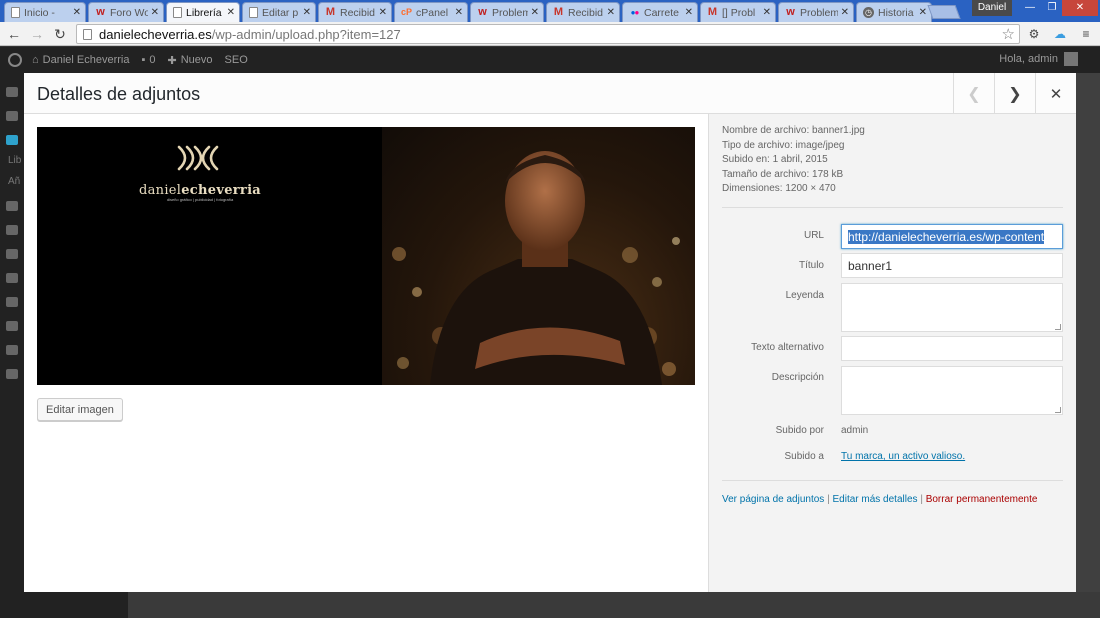 This screenshot has height=618, width=1100. I want to click on seo-menu: SEO, so click(236, 60).